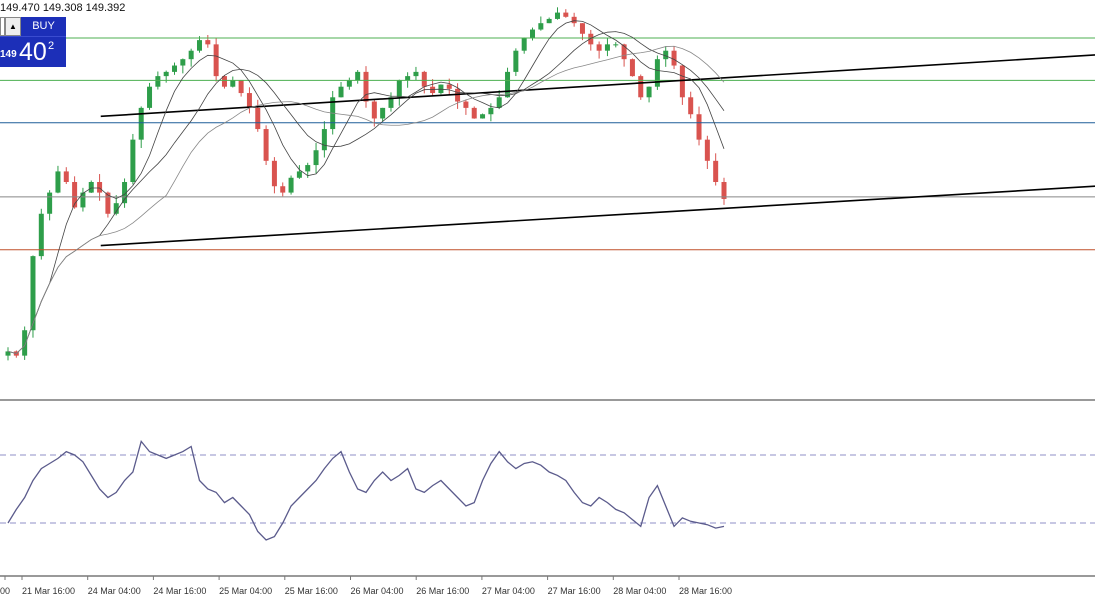  Describe the element at coordinates (179, 591) in the screenshot. I see `x-tick-label: 24 Mar 16:00` at that location.